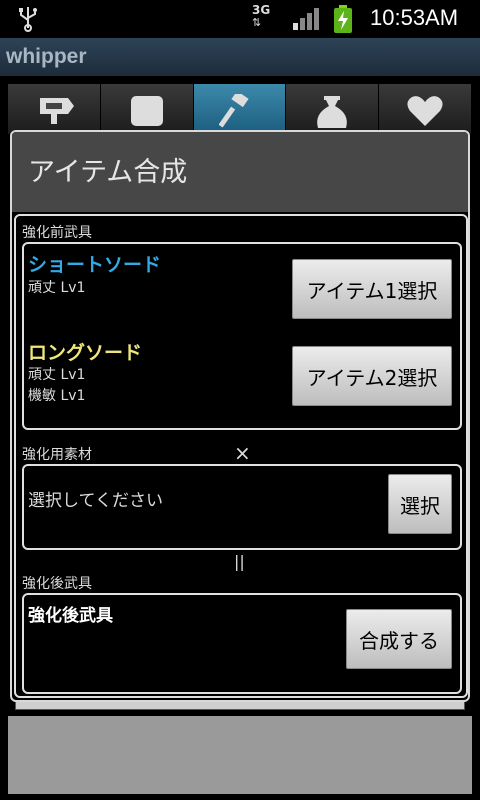 The width and height of the screenshot is (480, 800). Describe the element at coordinates (343, 19) in the screenshot. I see `battery-charging-icon` at that location.